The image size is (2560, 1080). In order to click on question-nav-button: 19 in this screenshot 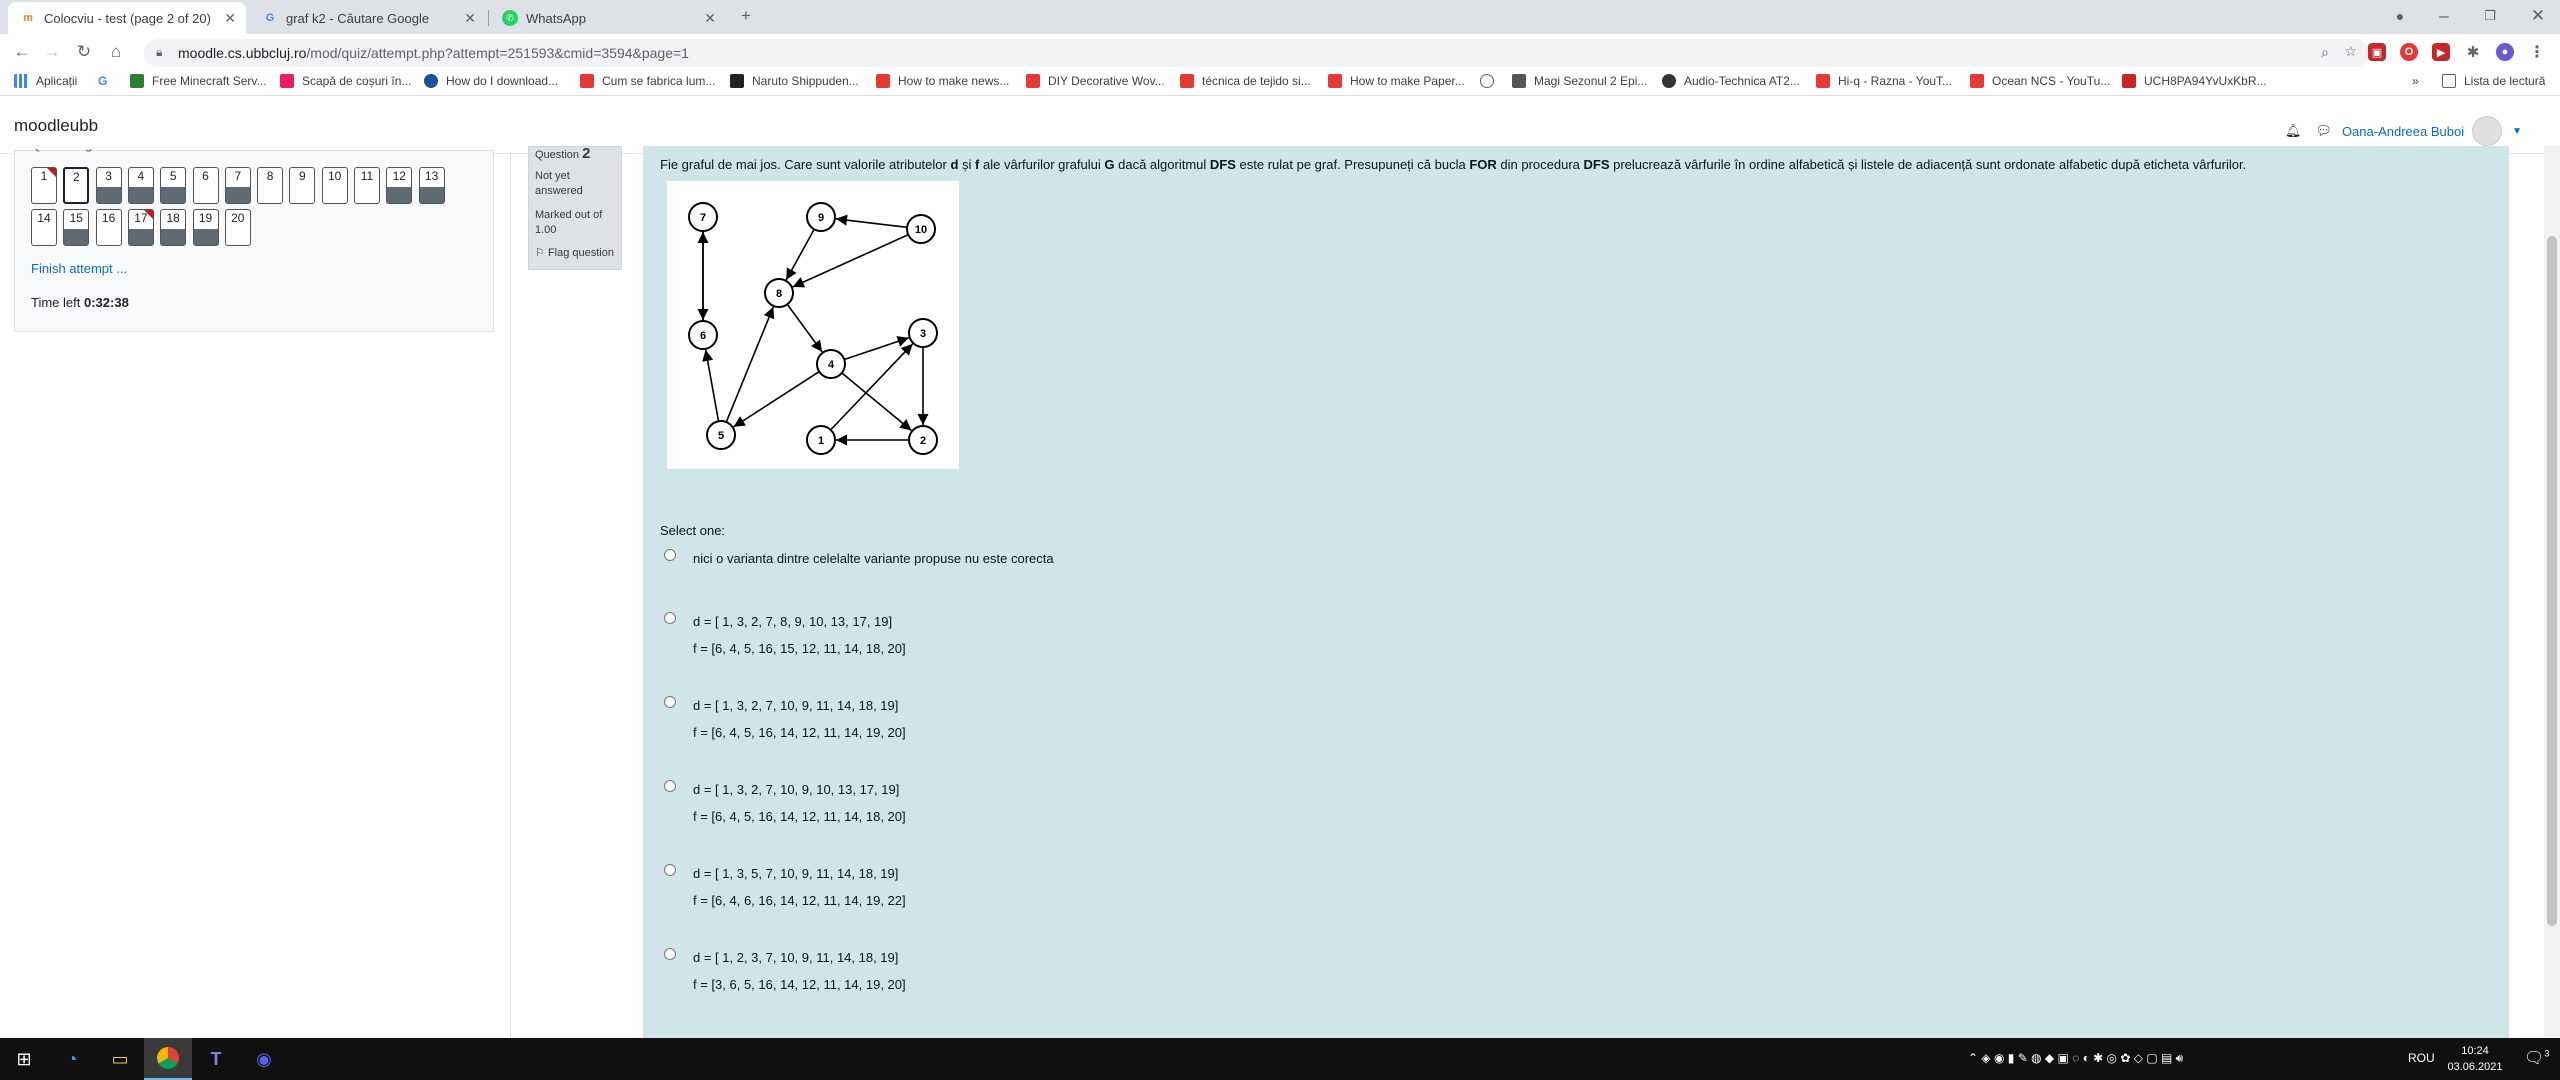, I will do `click(205, 227)`.